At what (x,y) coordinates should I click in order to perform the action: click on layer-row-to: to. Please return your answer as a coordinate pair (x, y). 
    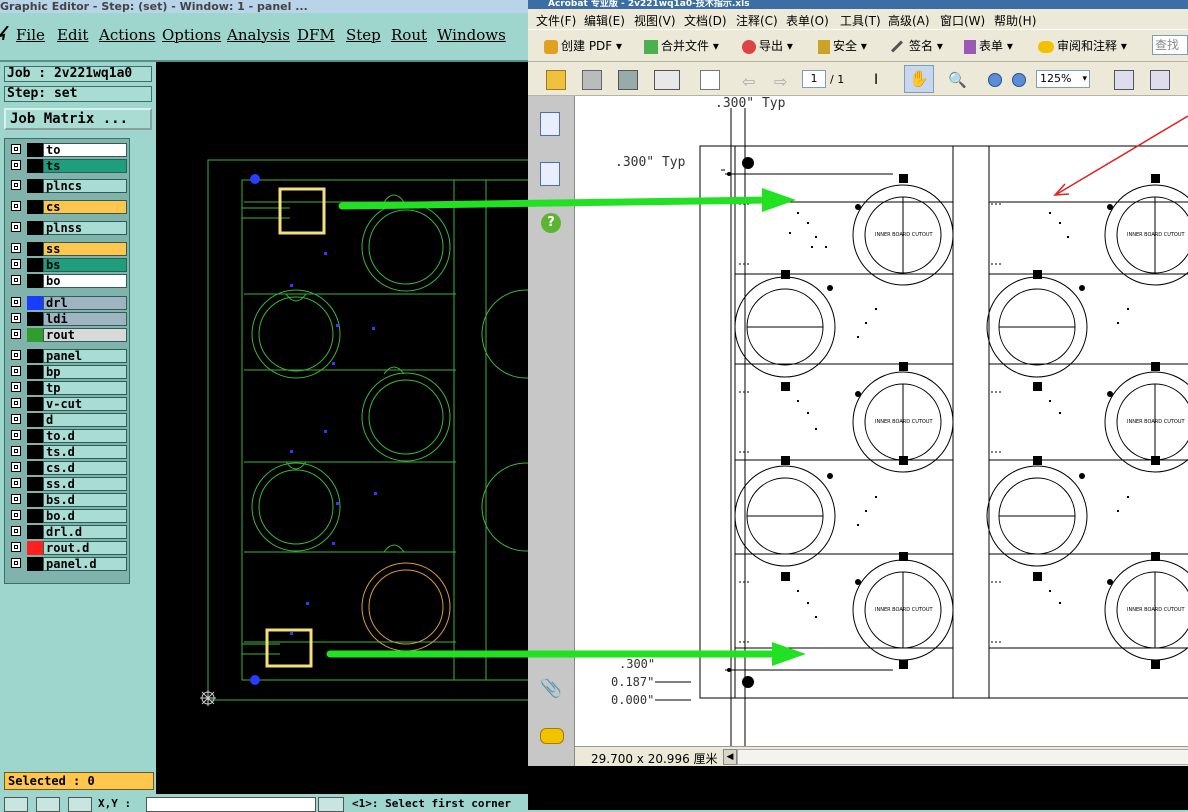
    Looking at the image, I should click on (68, 150).